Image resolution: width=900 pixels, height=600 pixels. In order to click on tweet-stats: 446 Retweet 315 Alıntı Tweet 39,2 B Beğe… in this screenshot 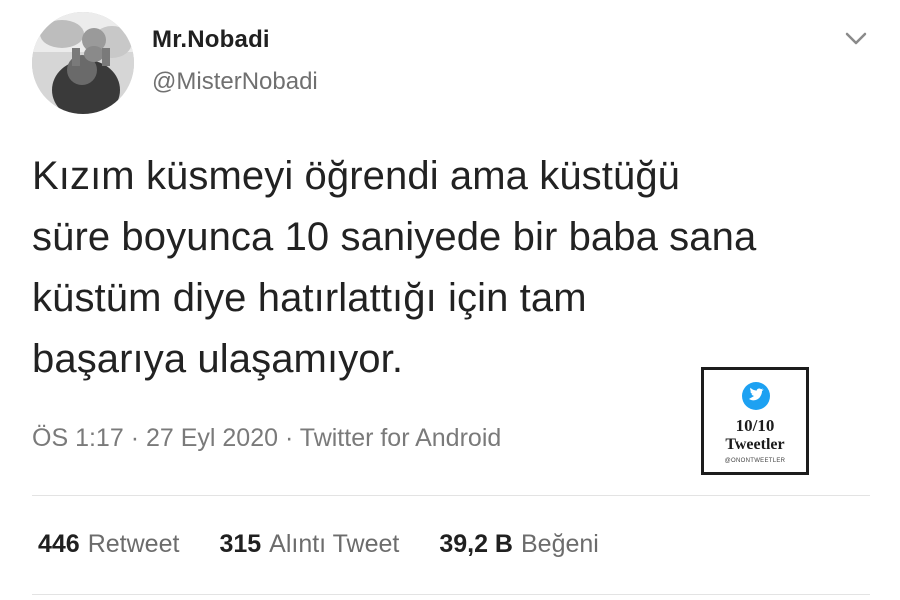, I will do `click(318, 544)`.